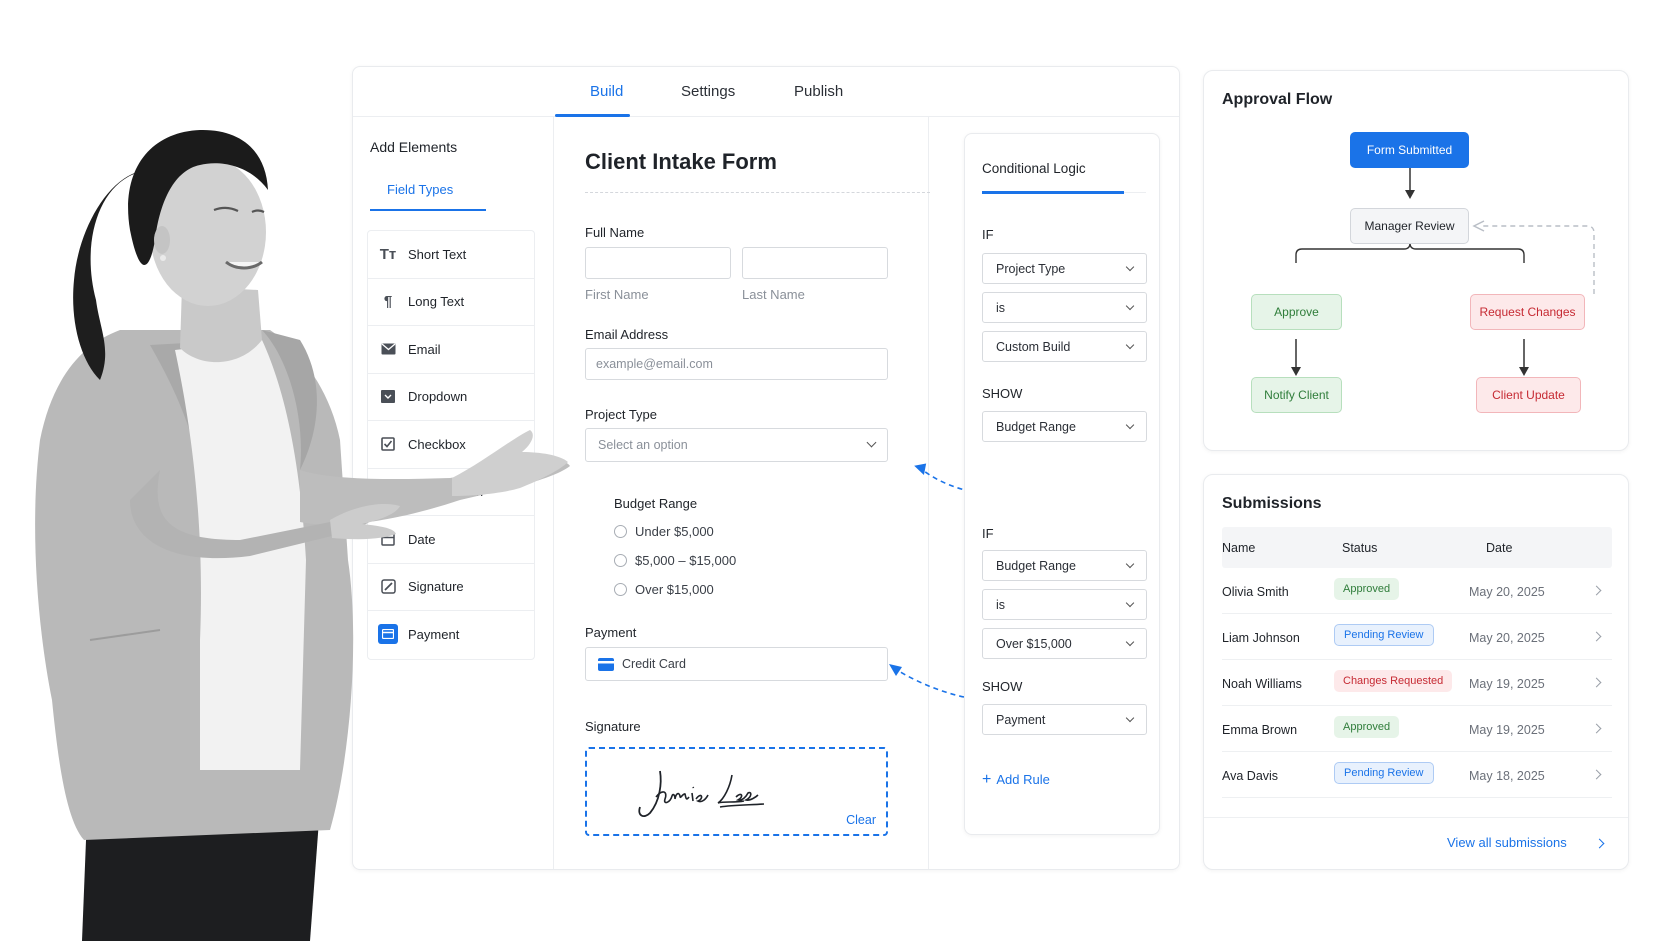  I want to click on rule1-value-select: Custom Build, so click(1064, 346).